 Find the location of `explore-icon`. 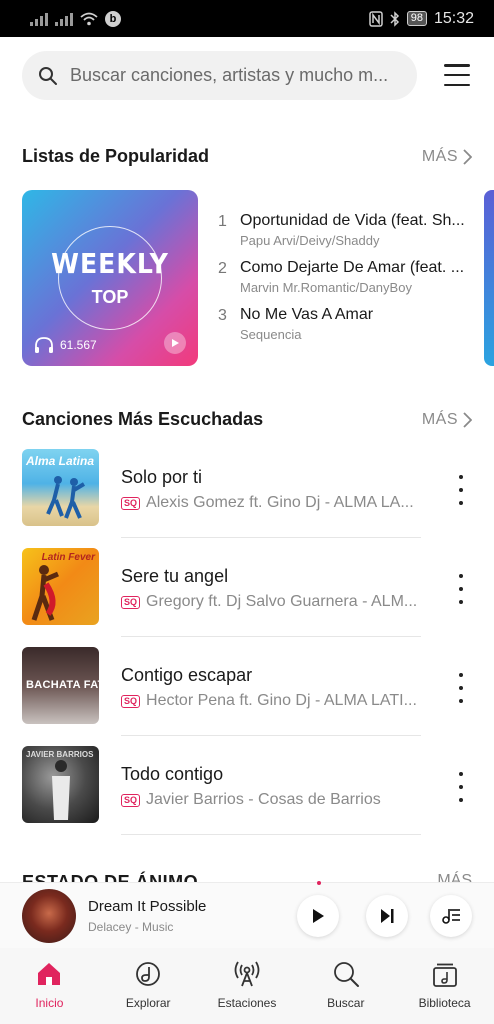

explore-icon is located at coordinates (148, 974).